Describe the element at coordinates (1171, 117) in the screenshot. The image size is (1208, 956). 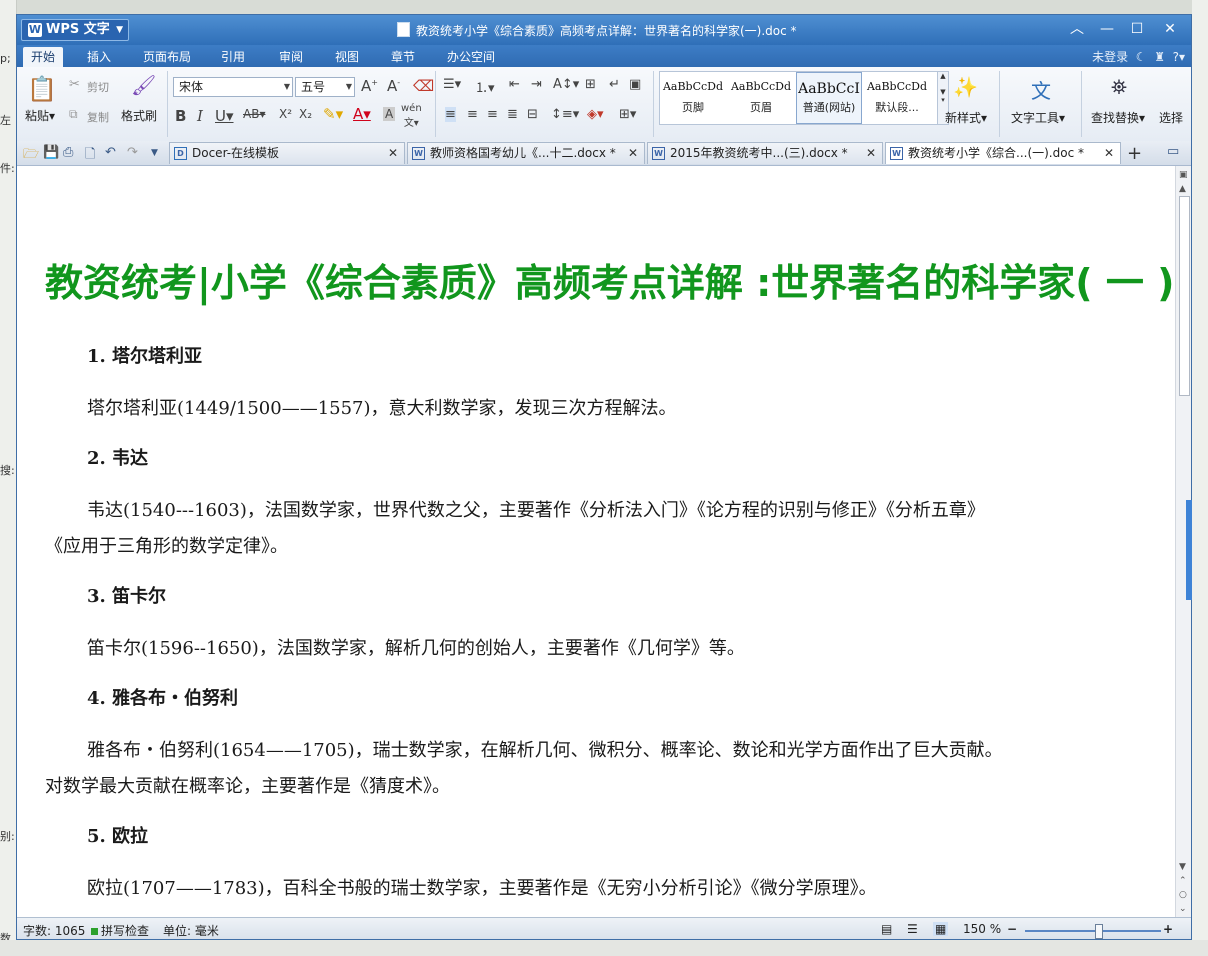
I see `select-button: 选择` at that location.